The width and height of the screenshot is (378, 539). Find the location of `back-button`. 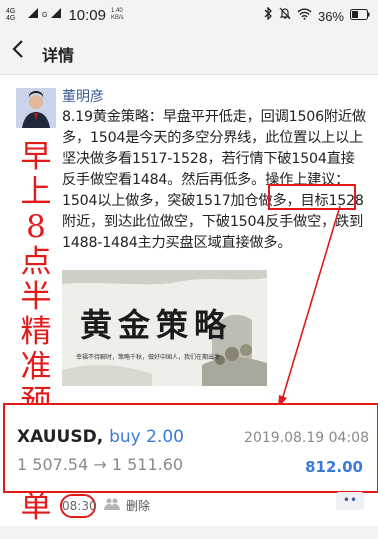

back-button is located at coordinates (18, 52).